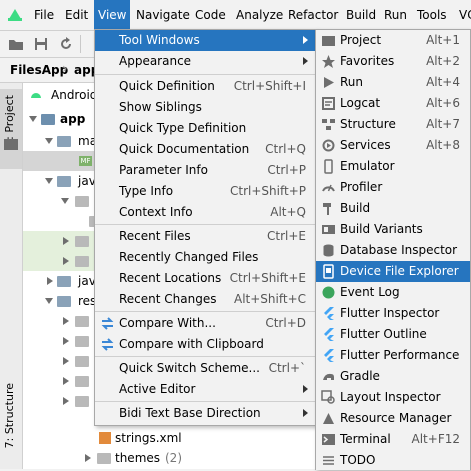  I want to click on tool-window-layout-inspector: Layout Inspector, so click(393, 397).